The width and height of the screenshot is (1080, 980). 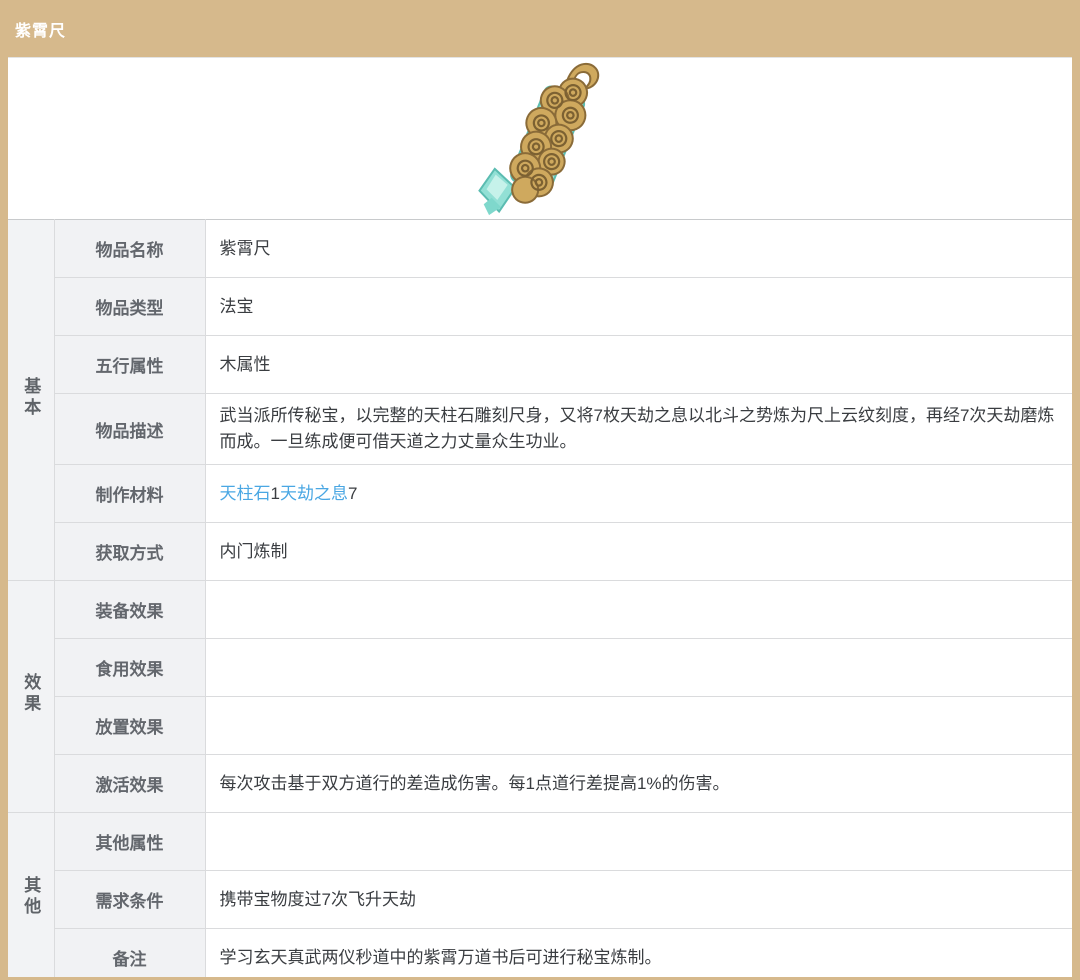 I want to click on table-row: 需求条件 携带宝物度过7次飞升天劫, so click(x=540, y=899).